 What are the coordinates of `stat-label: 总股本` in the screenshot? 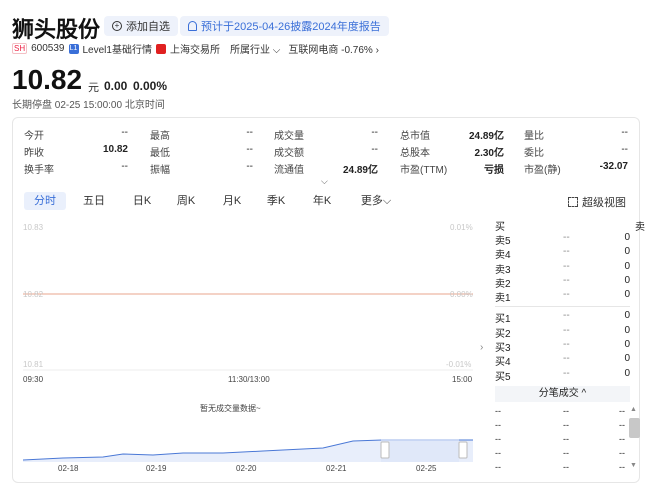 It's located at (415, 153).